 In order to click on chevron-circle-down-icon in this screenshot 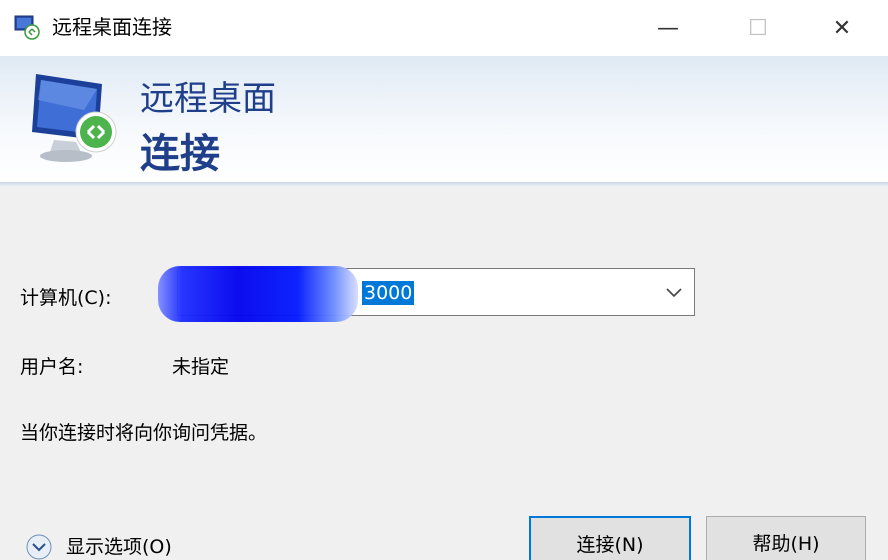, I will do `click(39, 547)`.